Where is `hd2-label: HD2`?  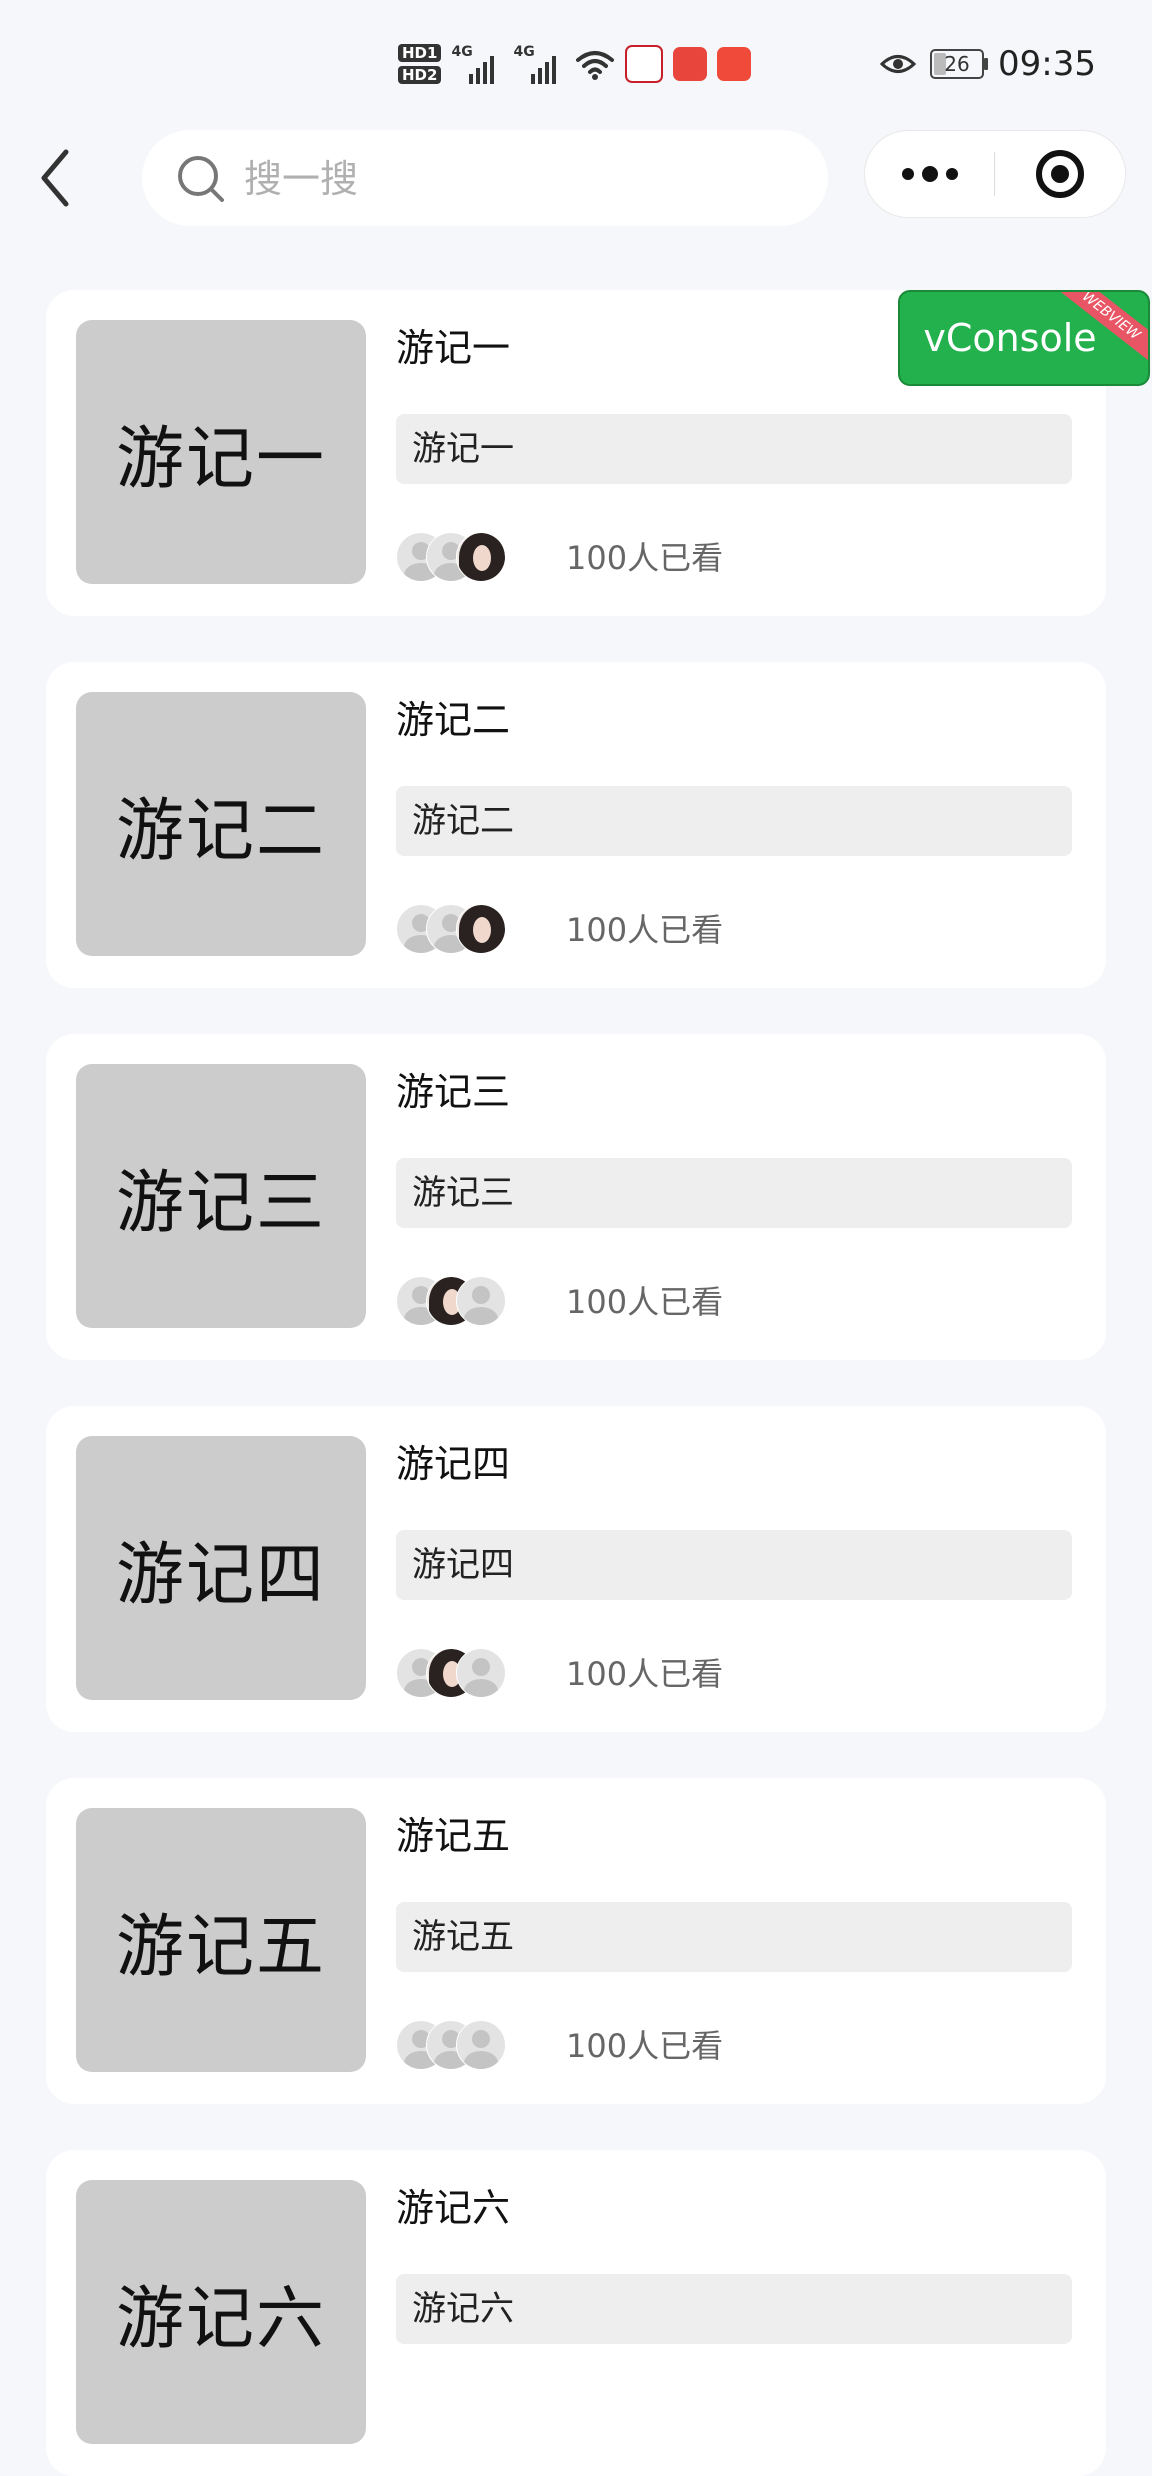 hd2-label: HD2 is located at coordinates (420, 75).